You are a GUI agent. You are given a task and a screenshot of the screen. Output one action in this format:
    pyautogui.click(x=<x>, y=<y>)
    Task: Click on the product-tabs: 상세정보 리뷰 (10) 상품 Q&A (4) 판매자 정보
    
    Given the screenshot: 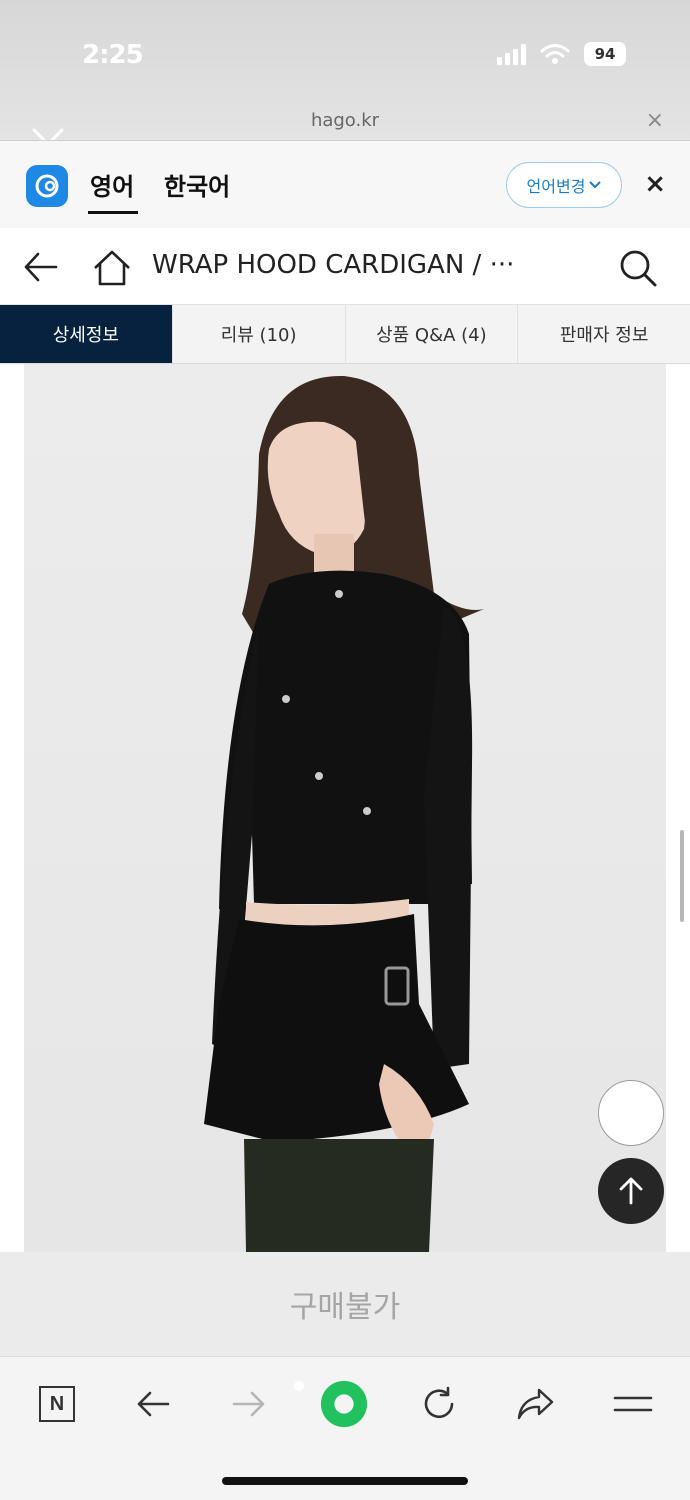 What is the action you would take?
    pyautogui.click(x=345, y=334)
    